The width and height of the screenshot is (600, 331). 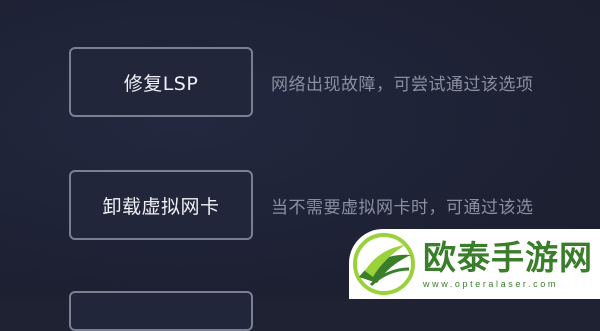 I want to click on partial-option-button, so click(x=161, y=311).